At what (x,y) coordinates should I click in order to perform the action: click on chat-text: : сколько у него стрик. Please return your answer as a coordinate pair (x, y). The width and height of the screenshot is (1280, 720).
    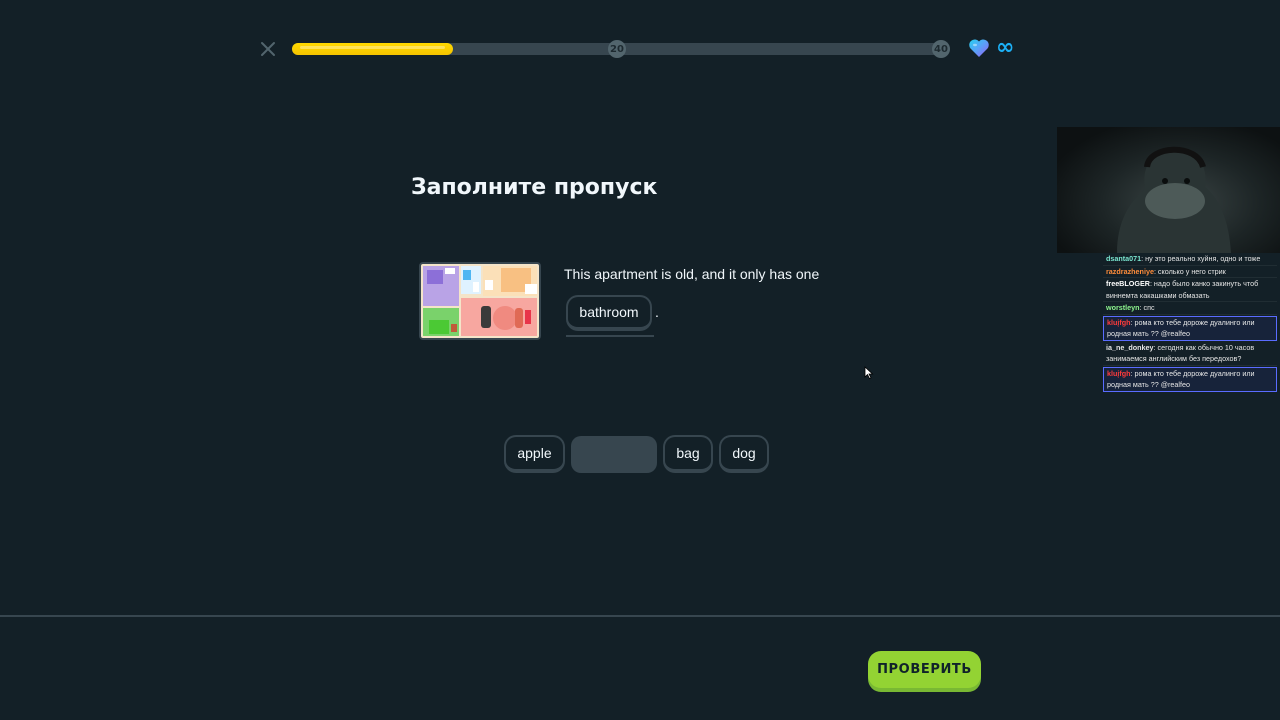
    Looking at the image, I should click on (1189, 271).